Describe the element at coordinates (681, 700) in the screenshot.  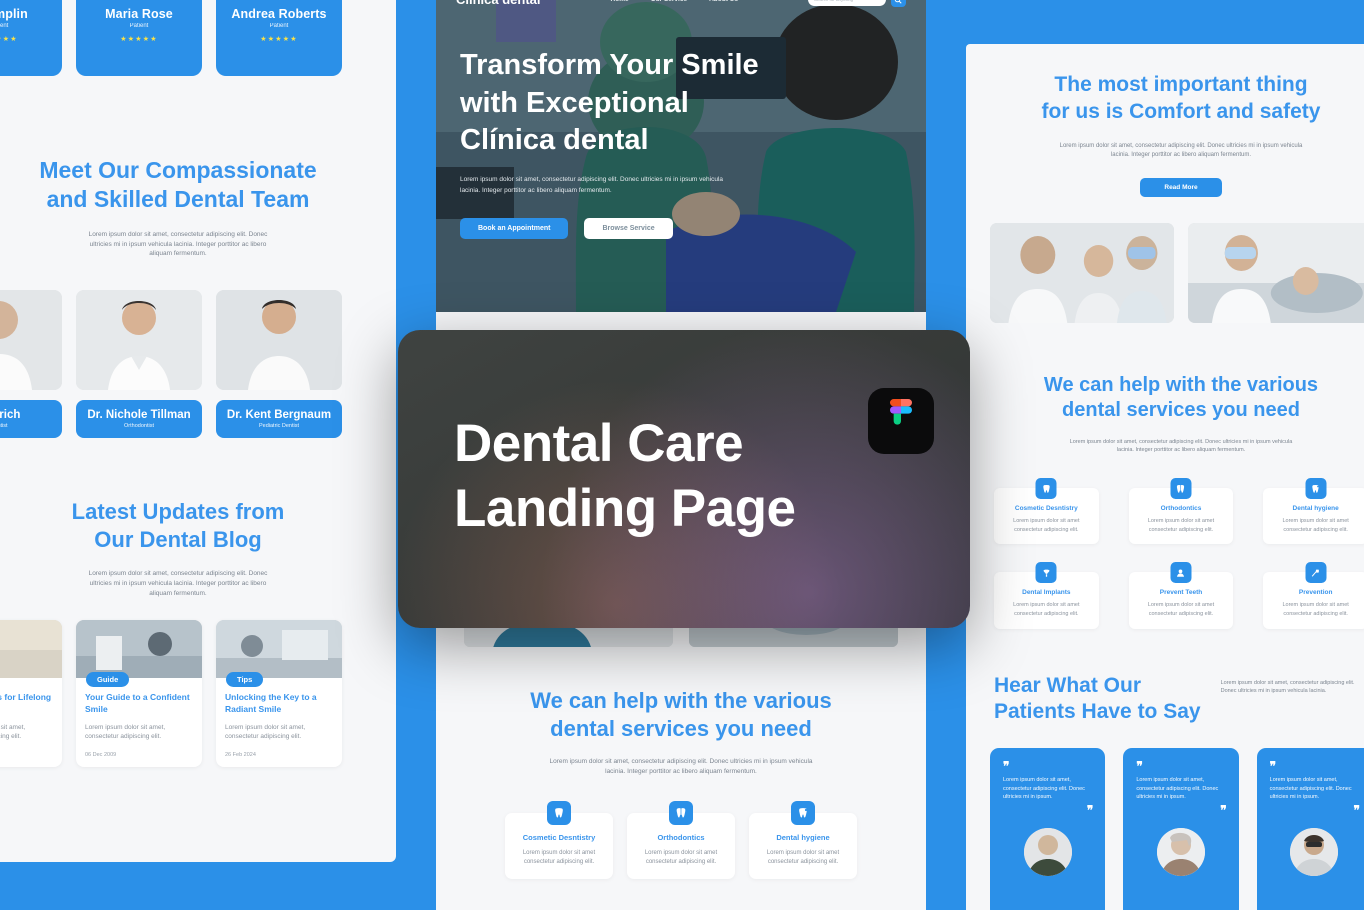
I see `services-heading-line1: We can help with the various` at that location.